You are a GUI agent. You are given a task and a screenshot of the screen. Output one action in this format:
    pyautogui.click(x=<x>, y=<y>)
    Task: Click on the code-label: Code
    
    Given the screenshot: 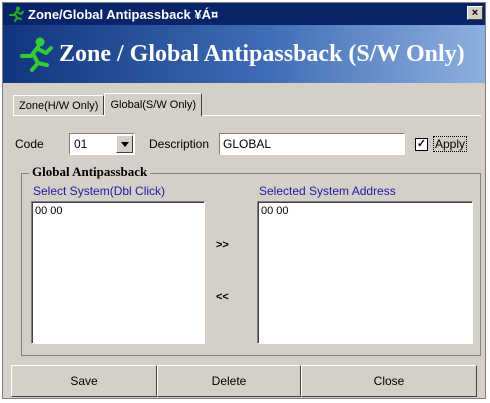 What is the action you would take?
    pyautogui.click(x=29, y=144)
    